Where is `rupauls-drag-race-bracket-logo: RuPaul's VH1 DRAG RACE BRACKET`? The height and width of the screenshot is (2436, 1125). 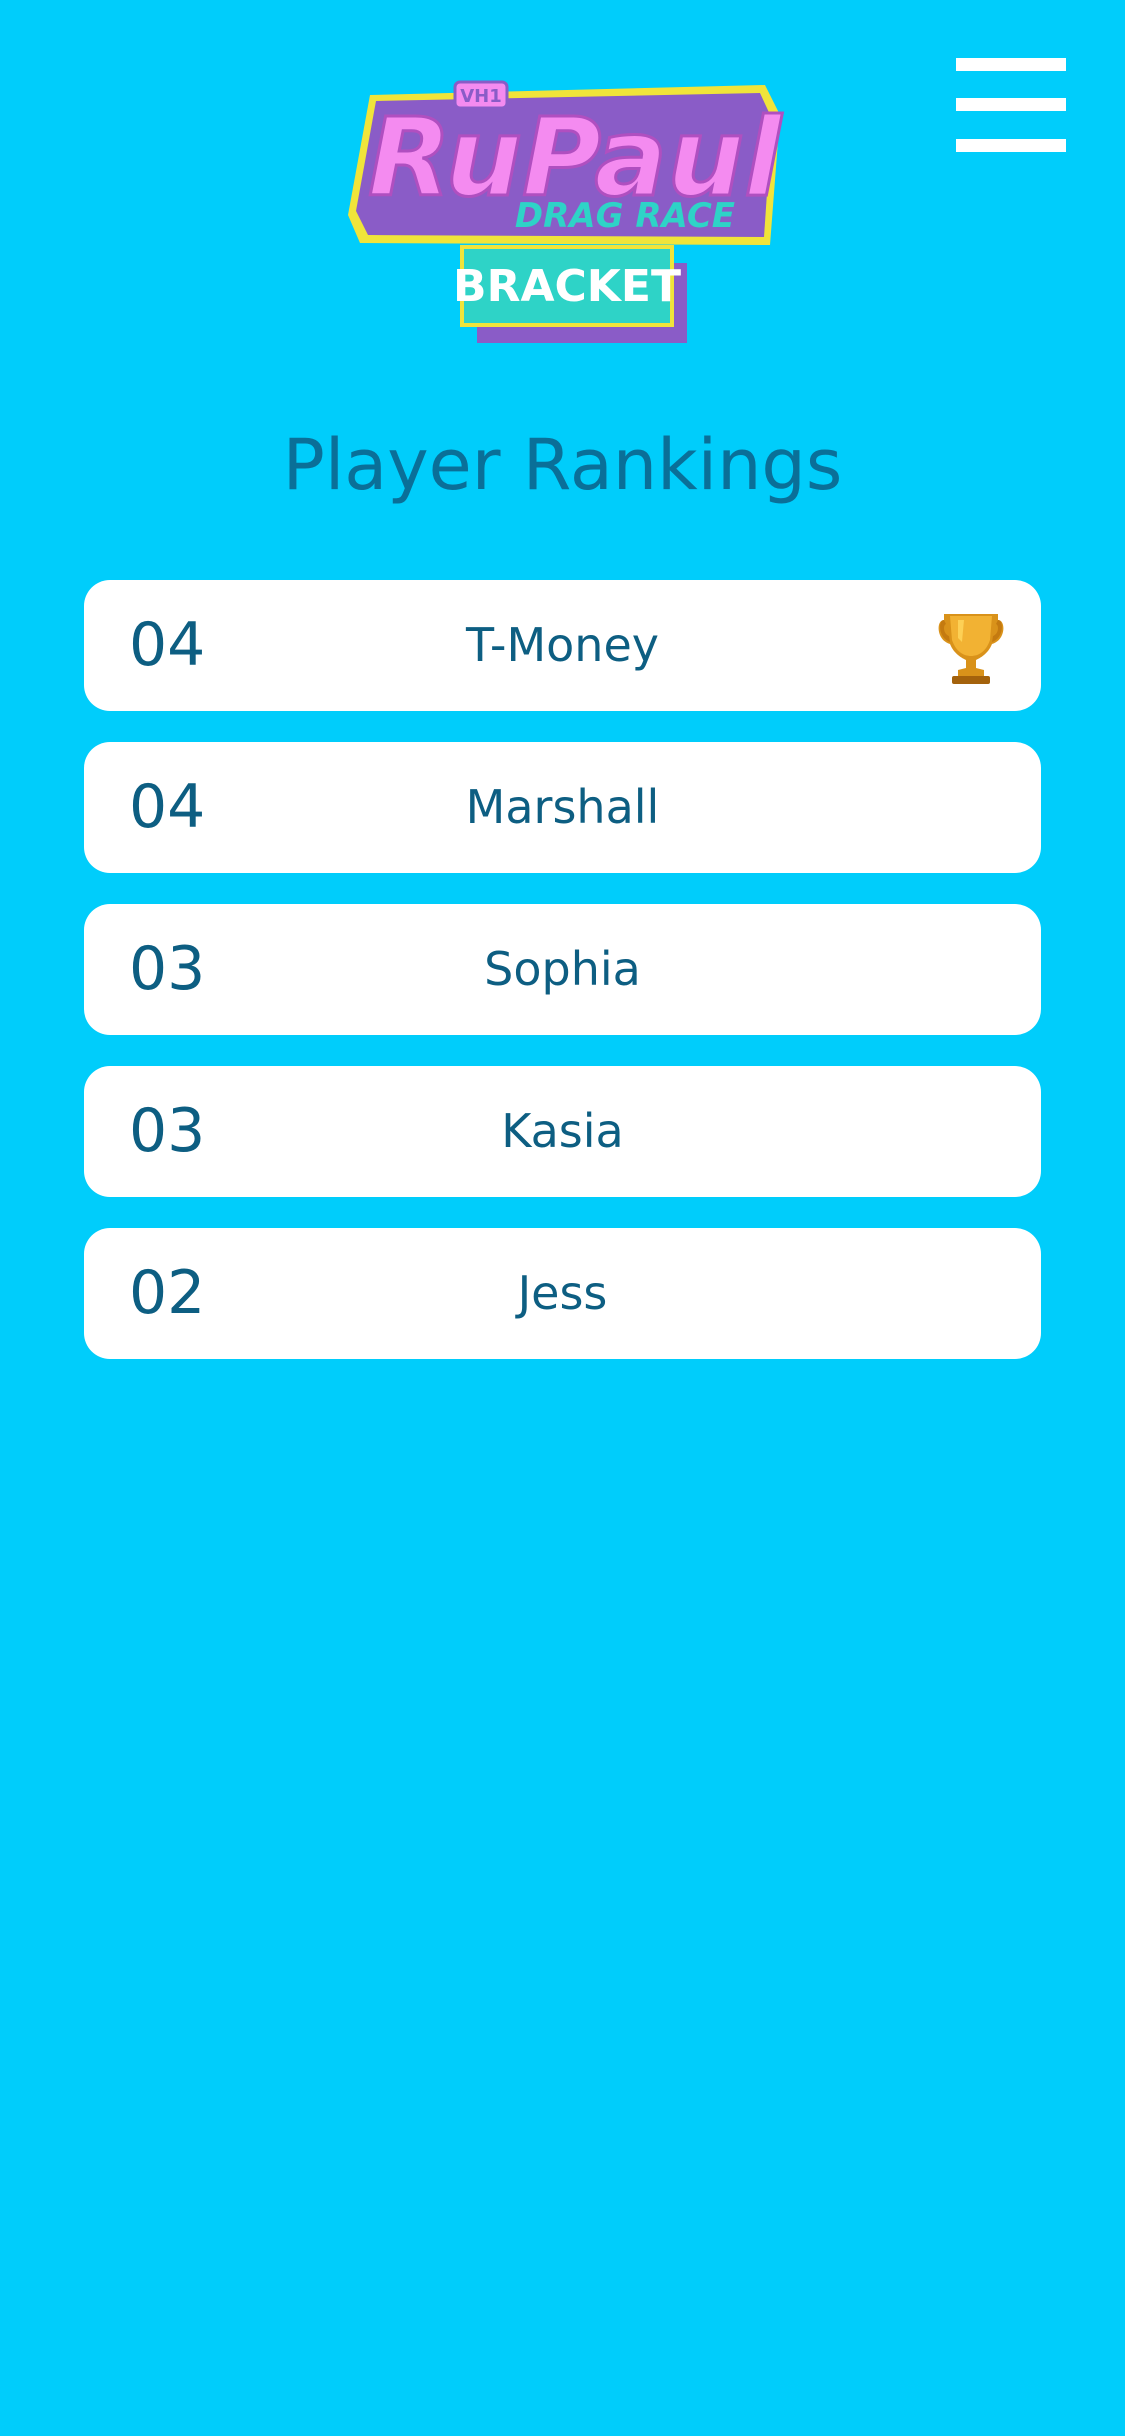 rupauls-drag-race-bracket-logo: RuPaul's VH1 DRAG RACE BRACKET is located at coordinates (562, 212).